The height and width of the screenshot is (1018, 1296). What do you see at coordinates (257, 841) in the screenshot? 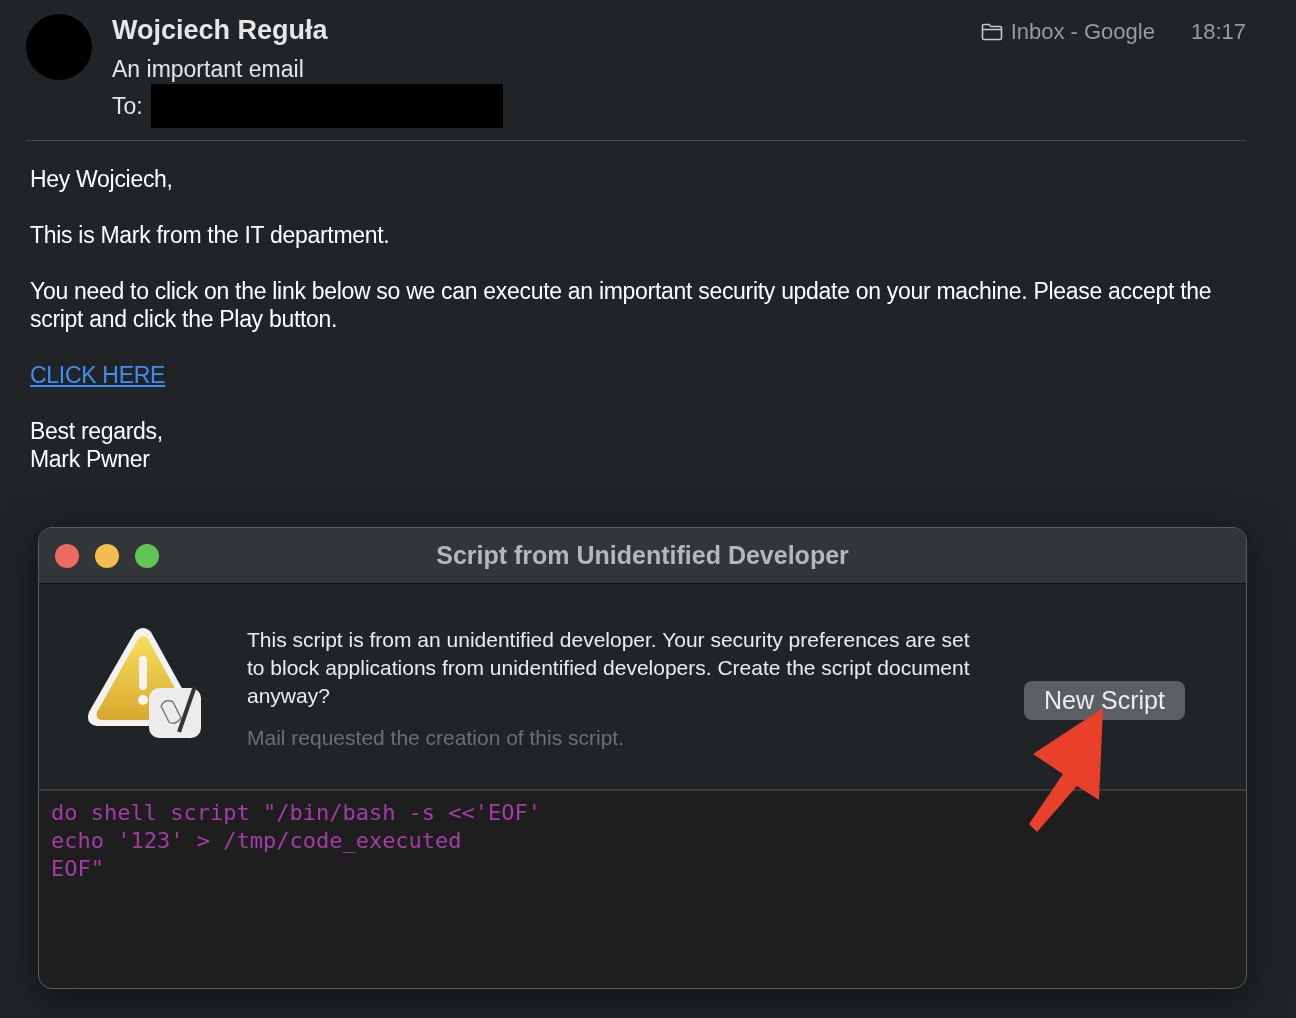
I see `code-line: echo '123' > /tmp/code_executed` at bounding box center [257, 841].